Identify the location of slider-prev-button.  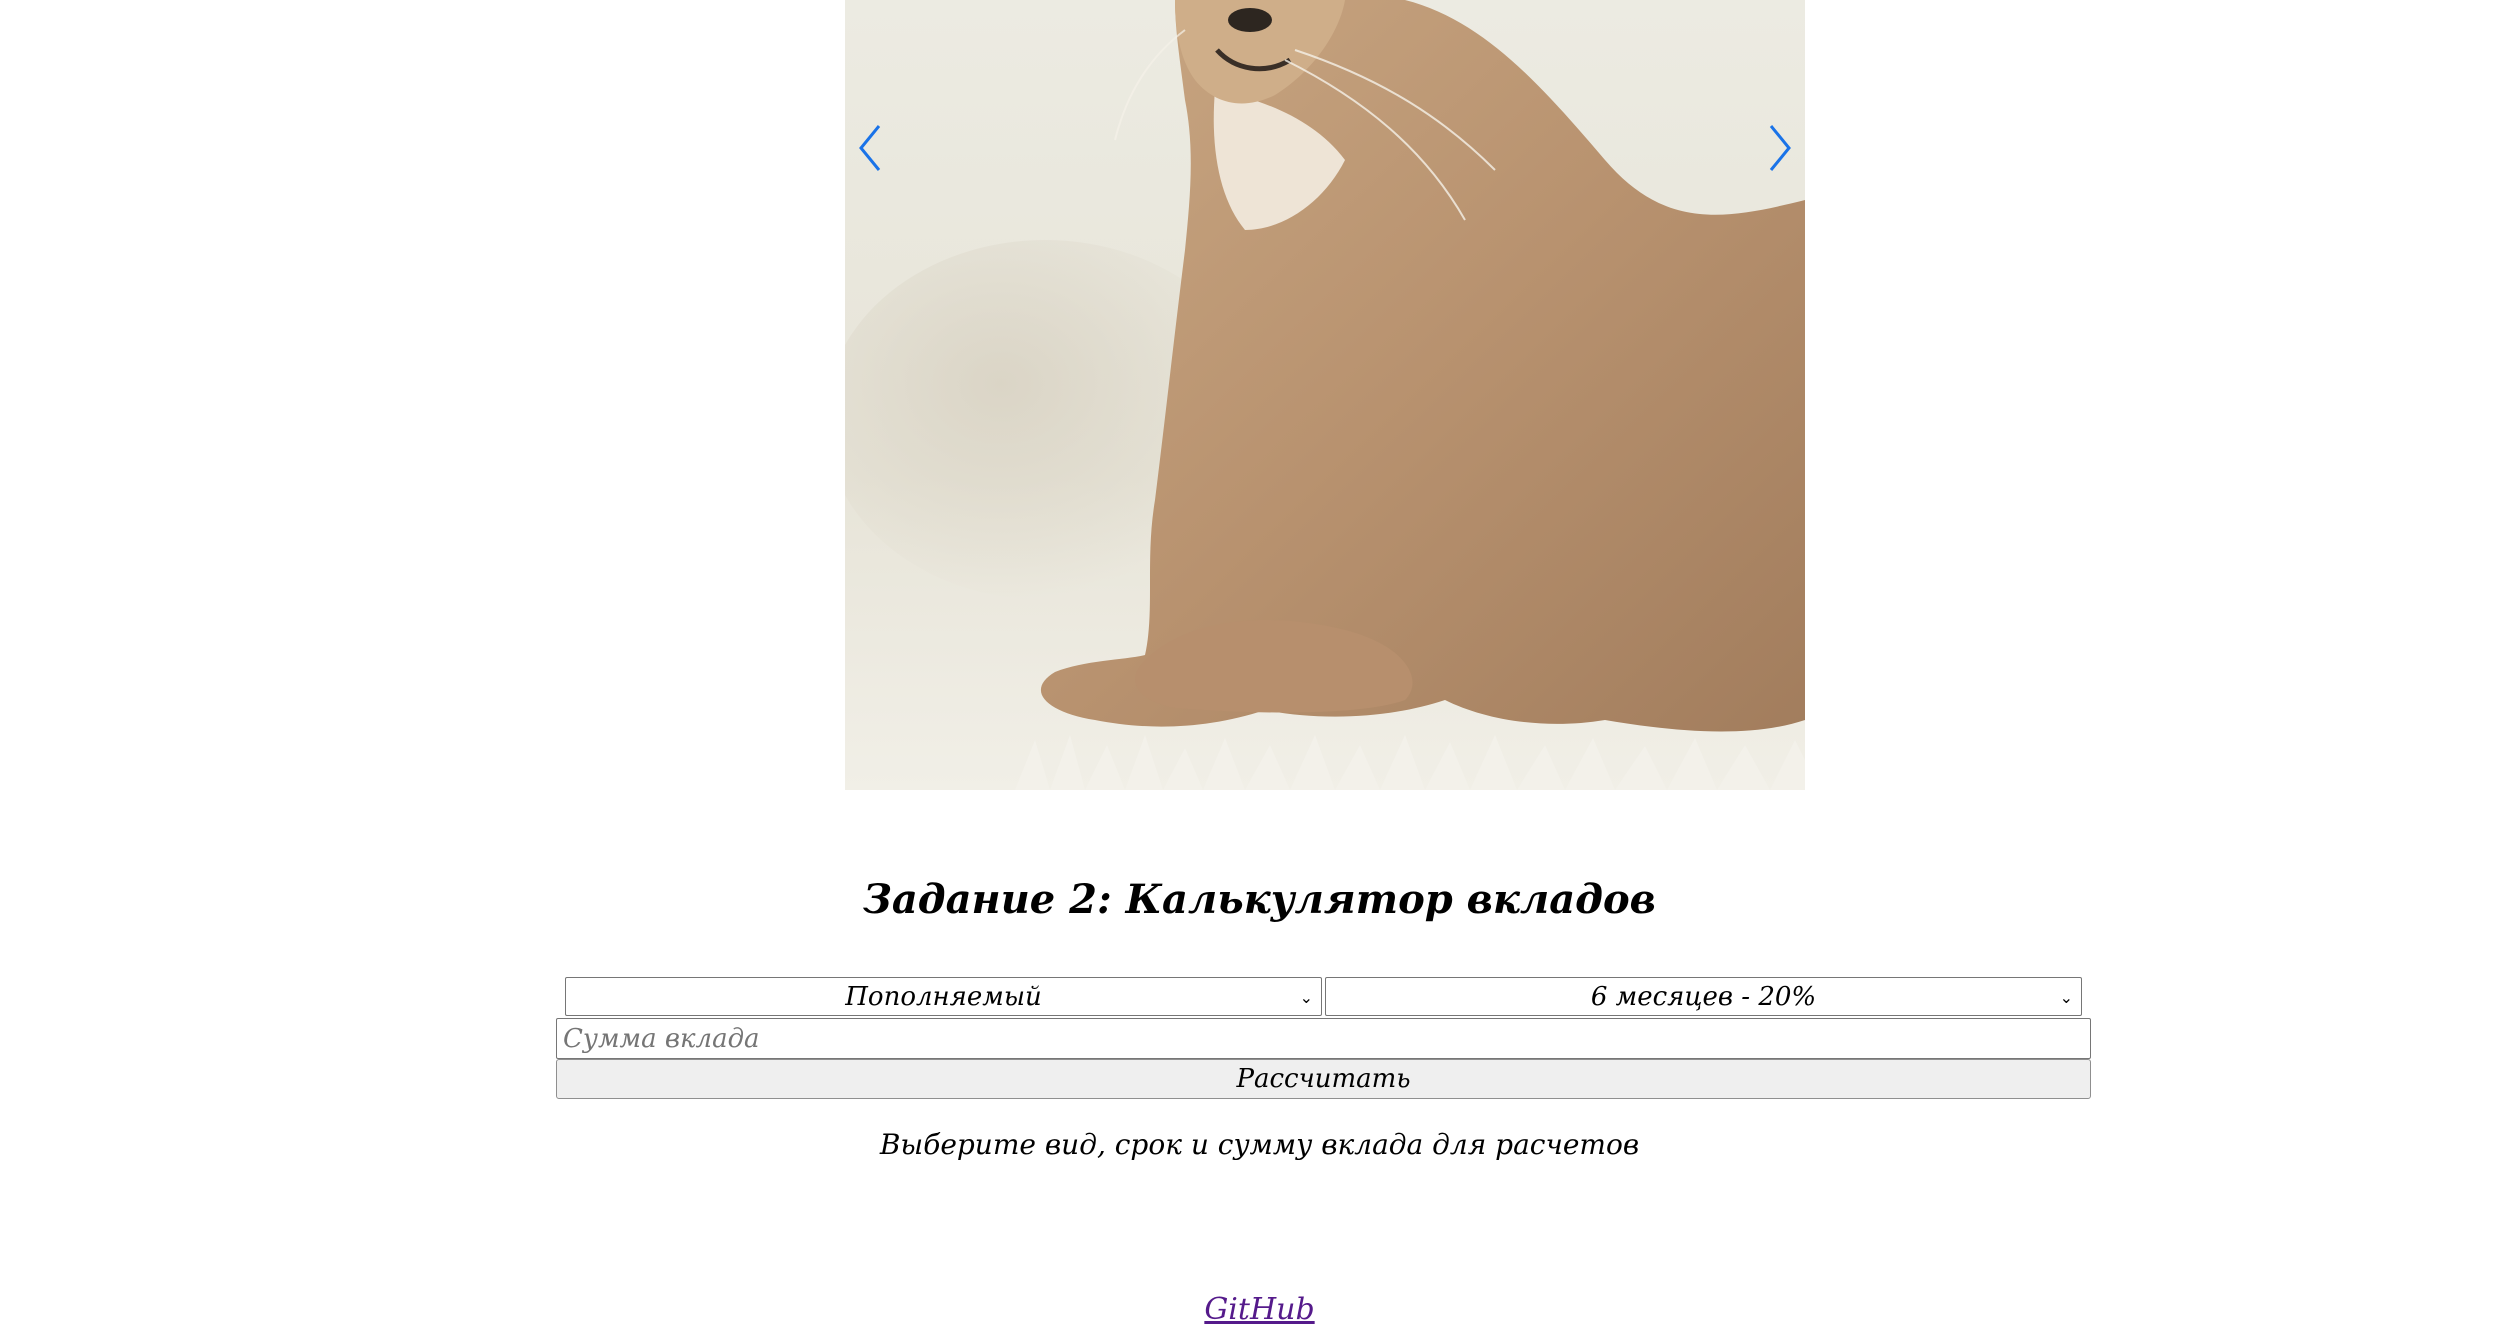
(871, 148).